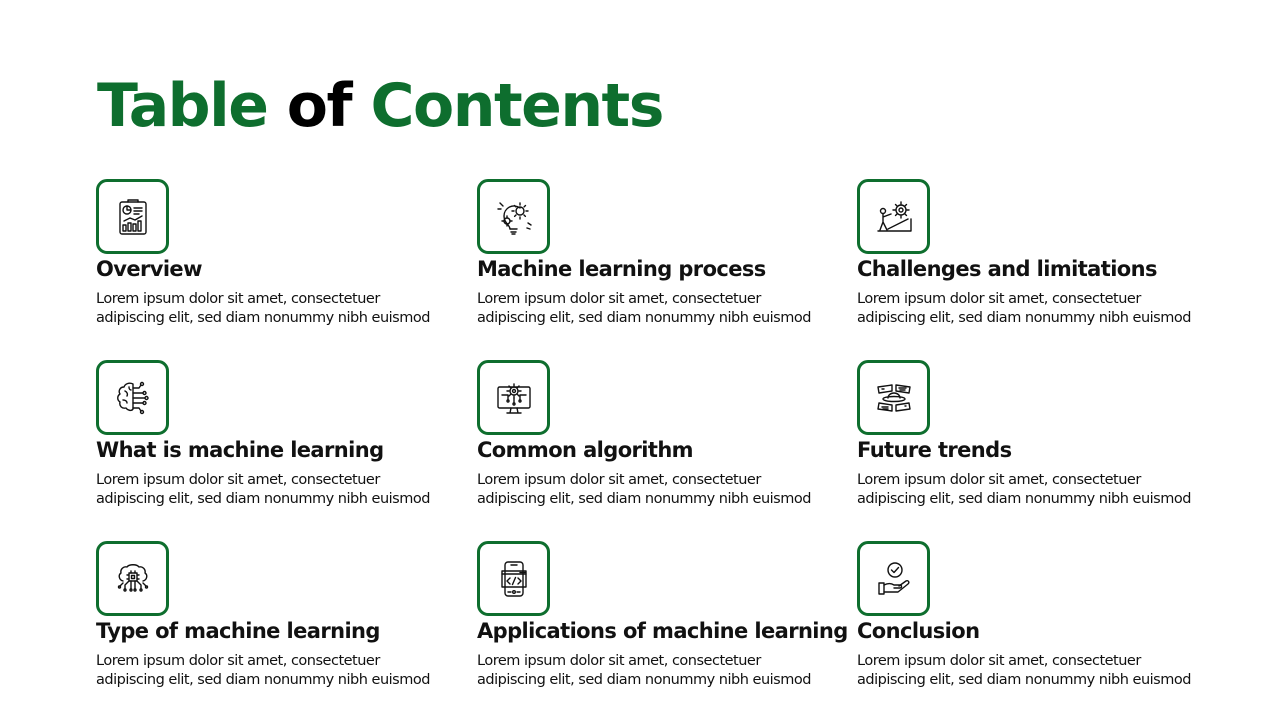 The height and width of the screenshot is (720, 1280). I want to click on page-title: Table of Contents, so click(381, 106).